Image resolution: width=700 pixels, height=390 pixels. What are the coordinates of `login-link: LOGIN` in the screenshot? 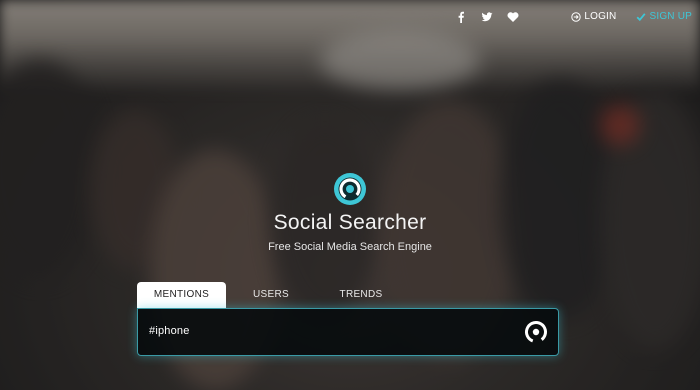 It's located at (593, 17).